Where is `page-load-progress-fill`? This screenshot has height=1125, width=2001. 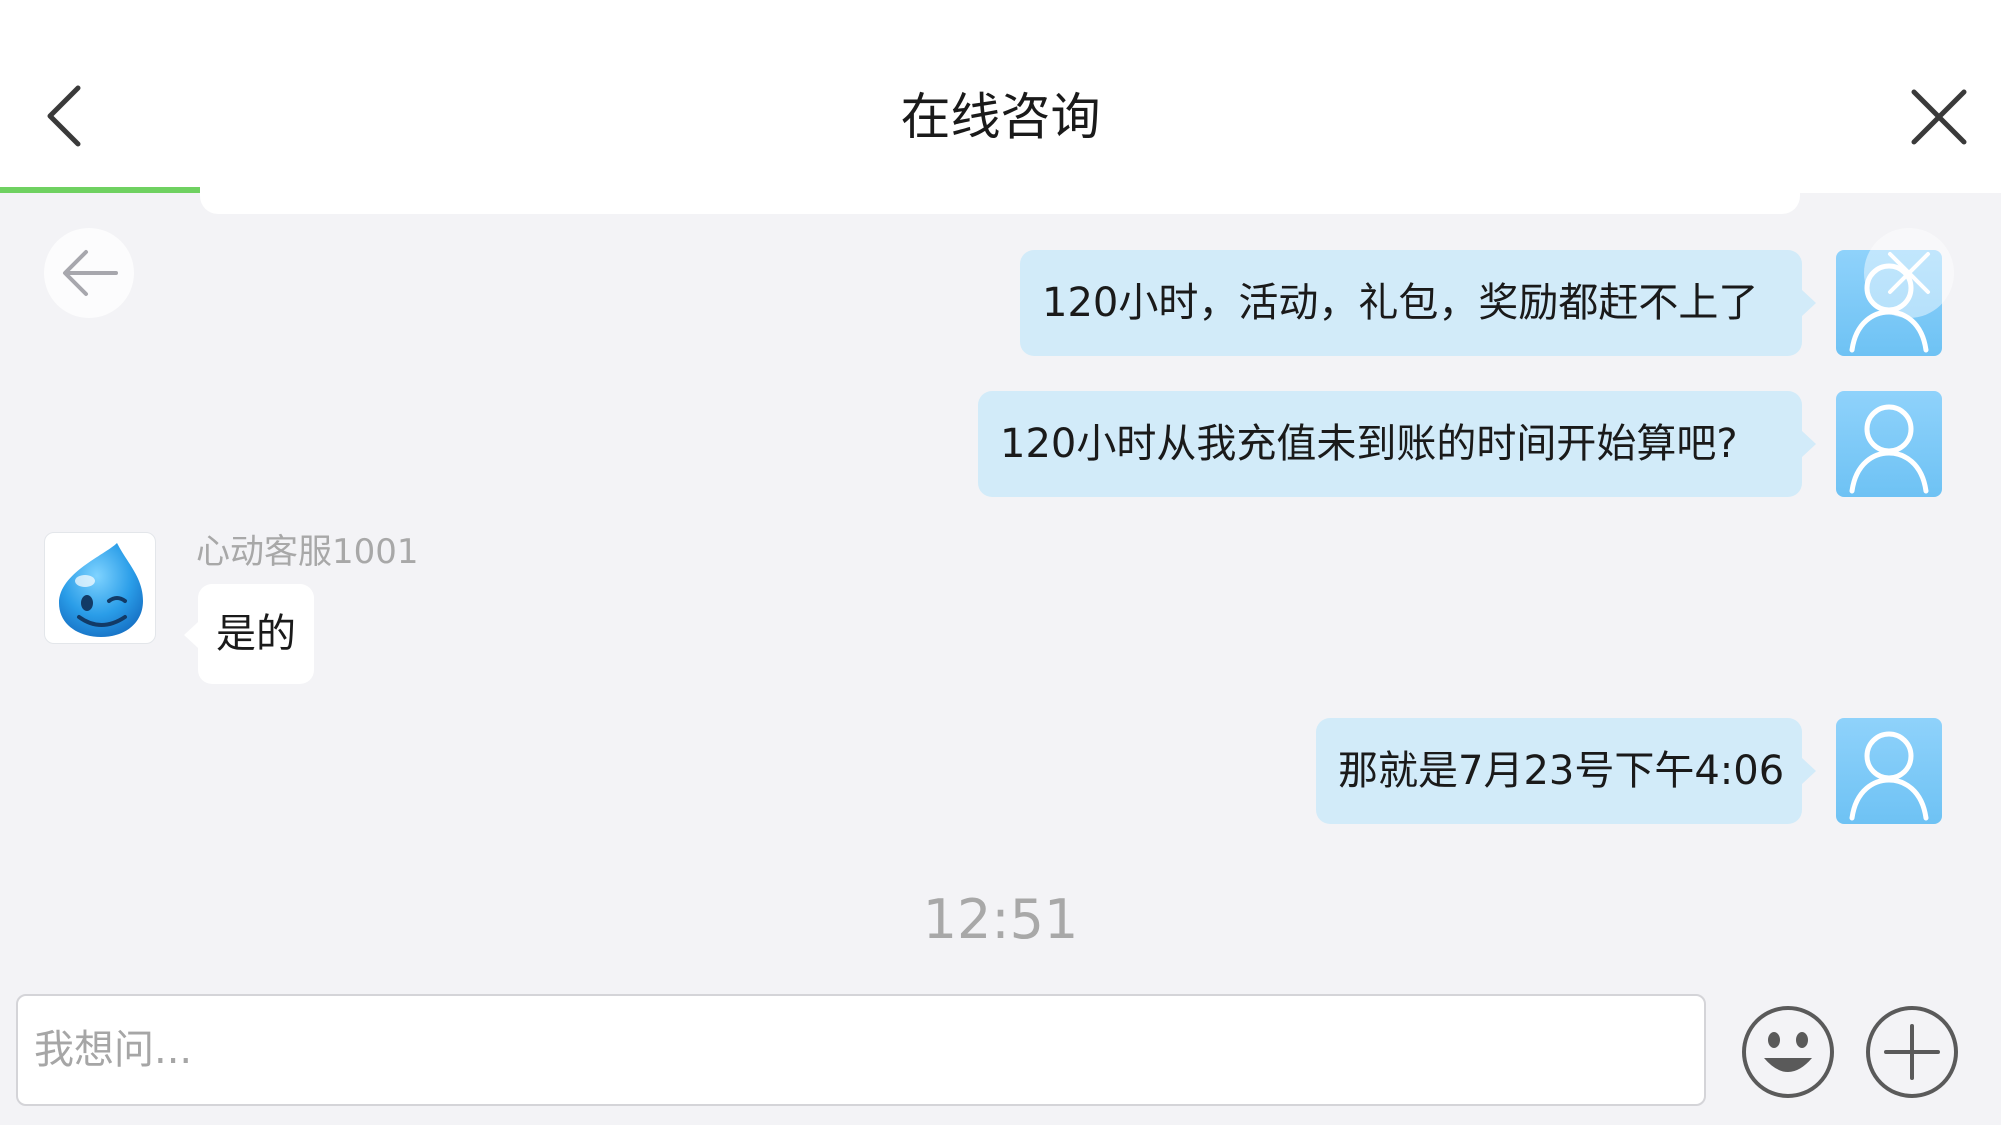 page-load-progress-fill is located at coordinates (100, 190).